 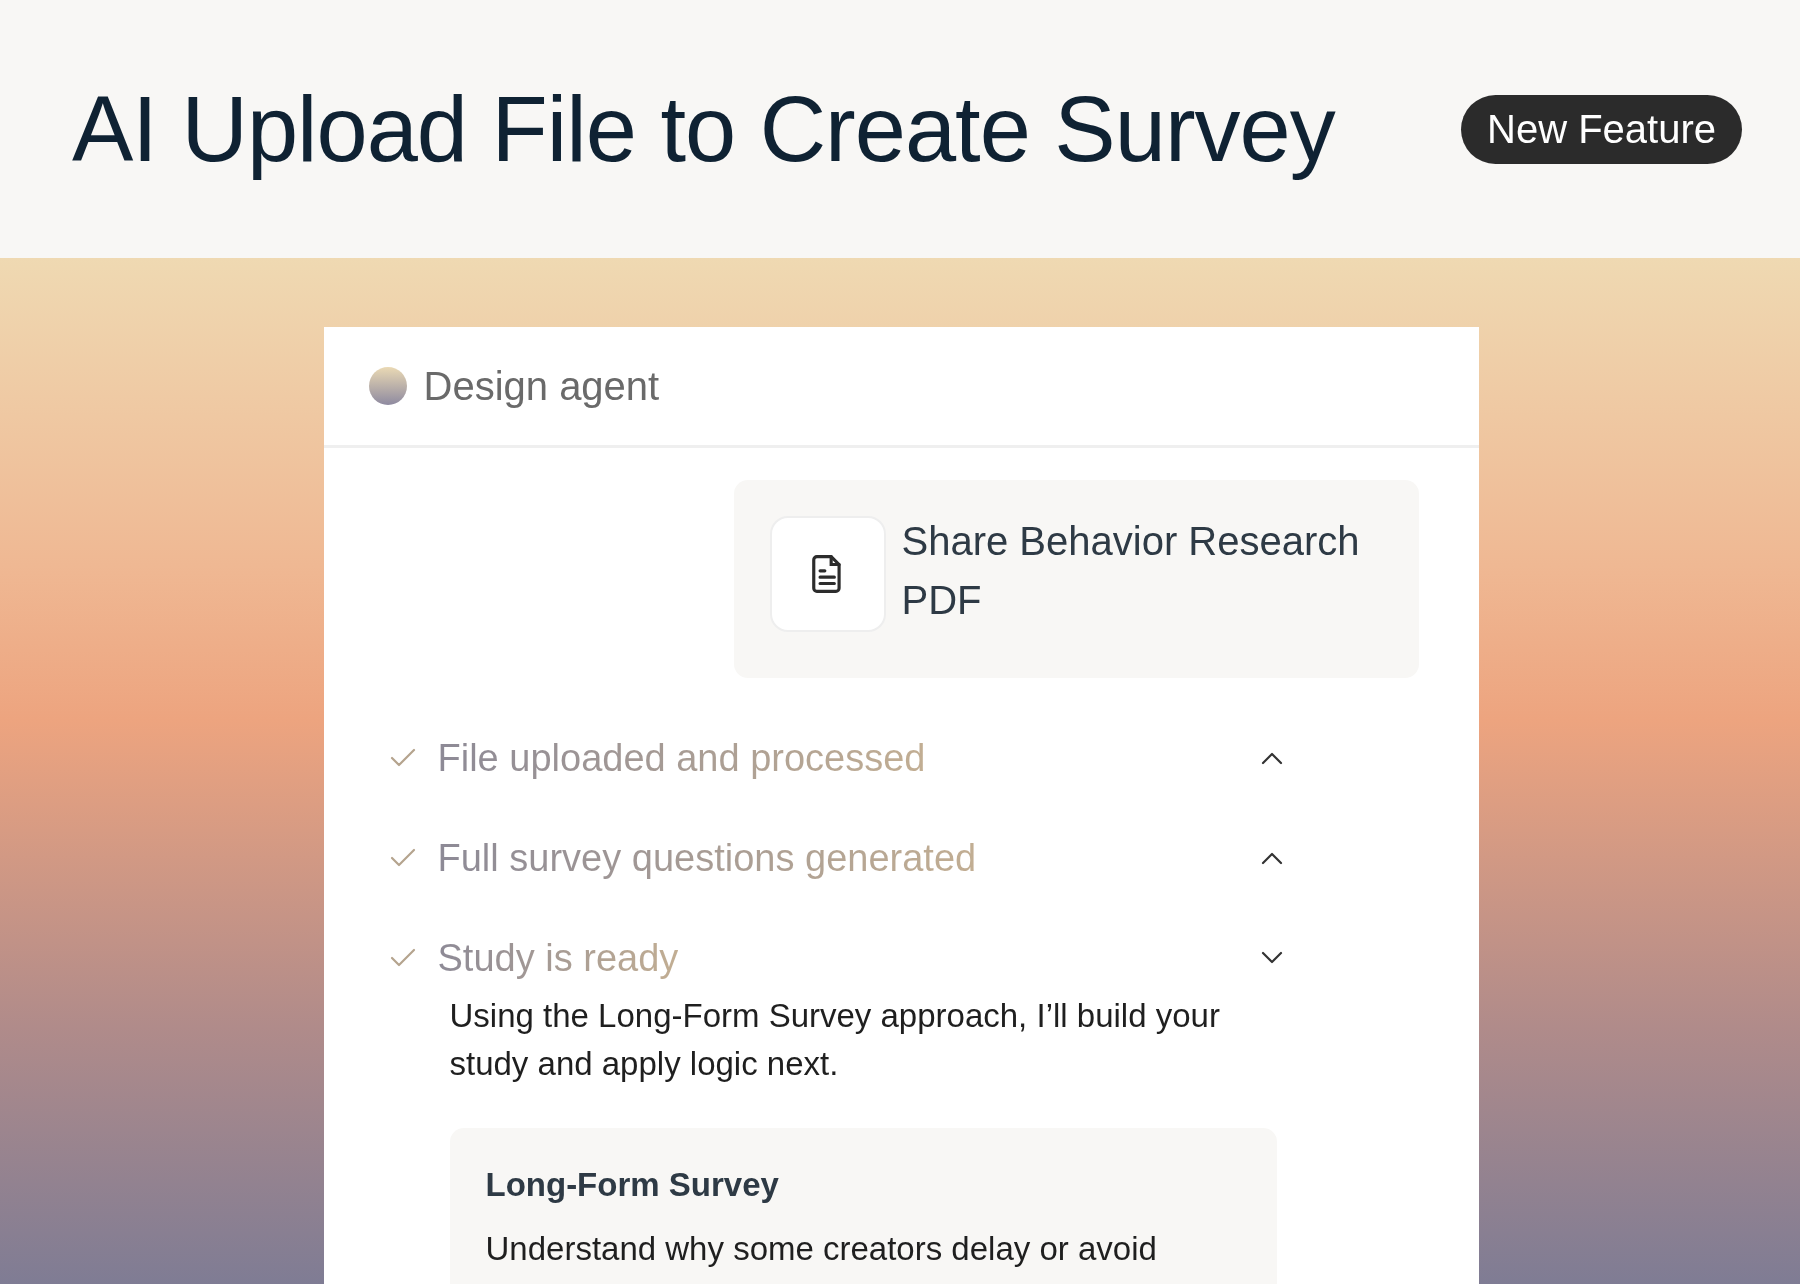 I want to click on attachment-name: Share Behavior Research PDF, so click(x=1131, y=571).